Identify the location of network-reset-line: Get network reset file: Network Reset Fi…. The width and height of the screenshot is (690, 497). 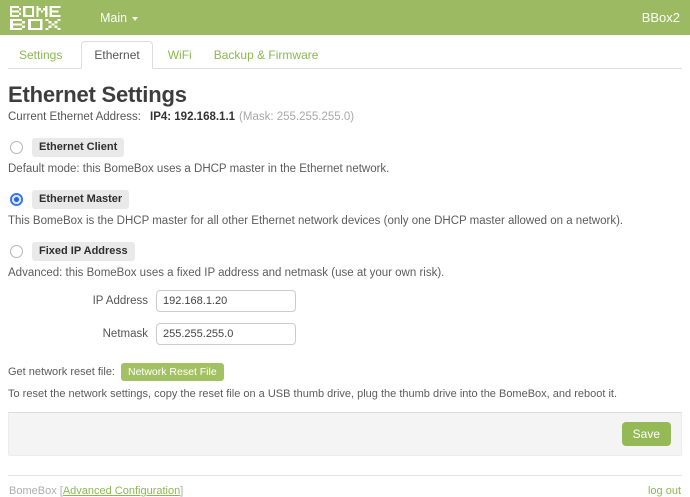
(345, 372).